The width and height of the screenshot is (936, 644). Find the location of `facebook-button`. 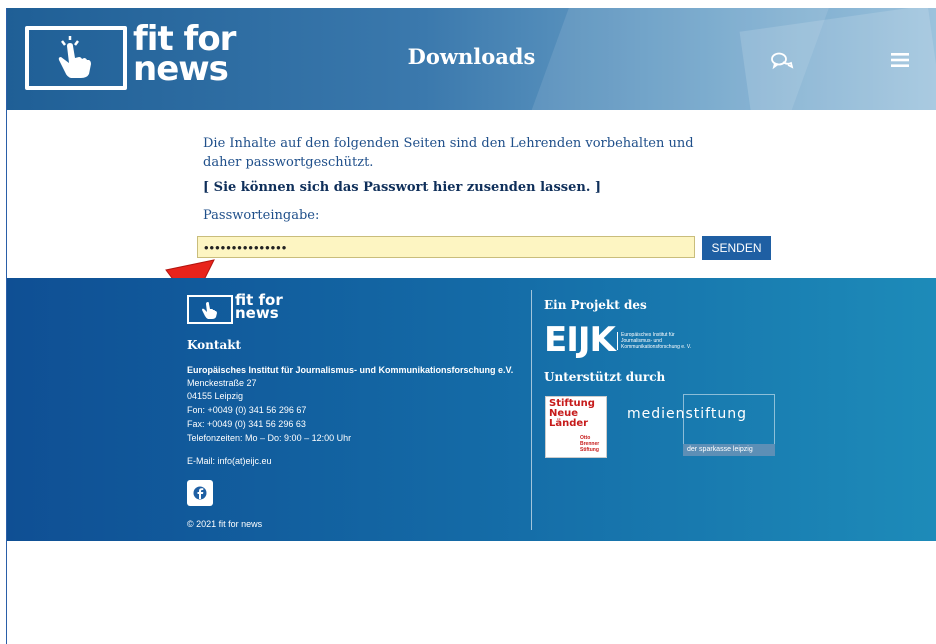

facebook-button is located at coordinates (200, 493).